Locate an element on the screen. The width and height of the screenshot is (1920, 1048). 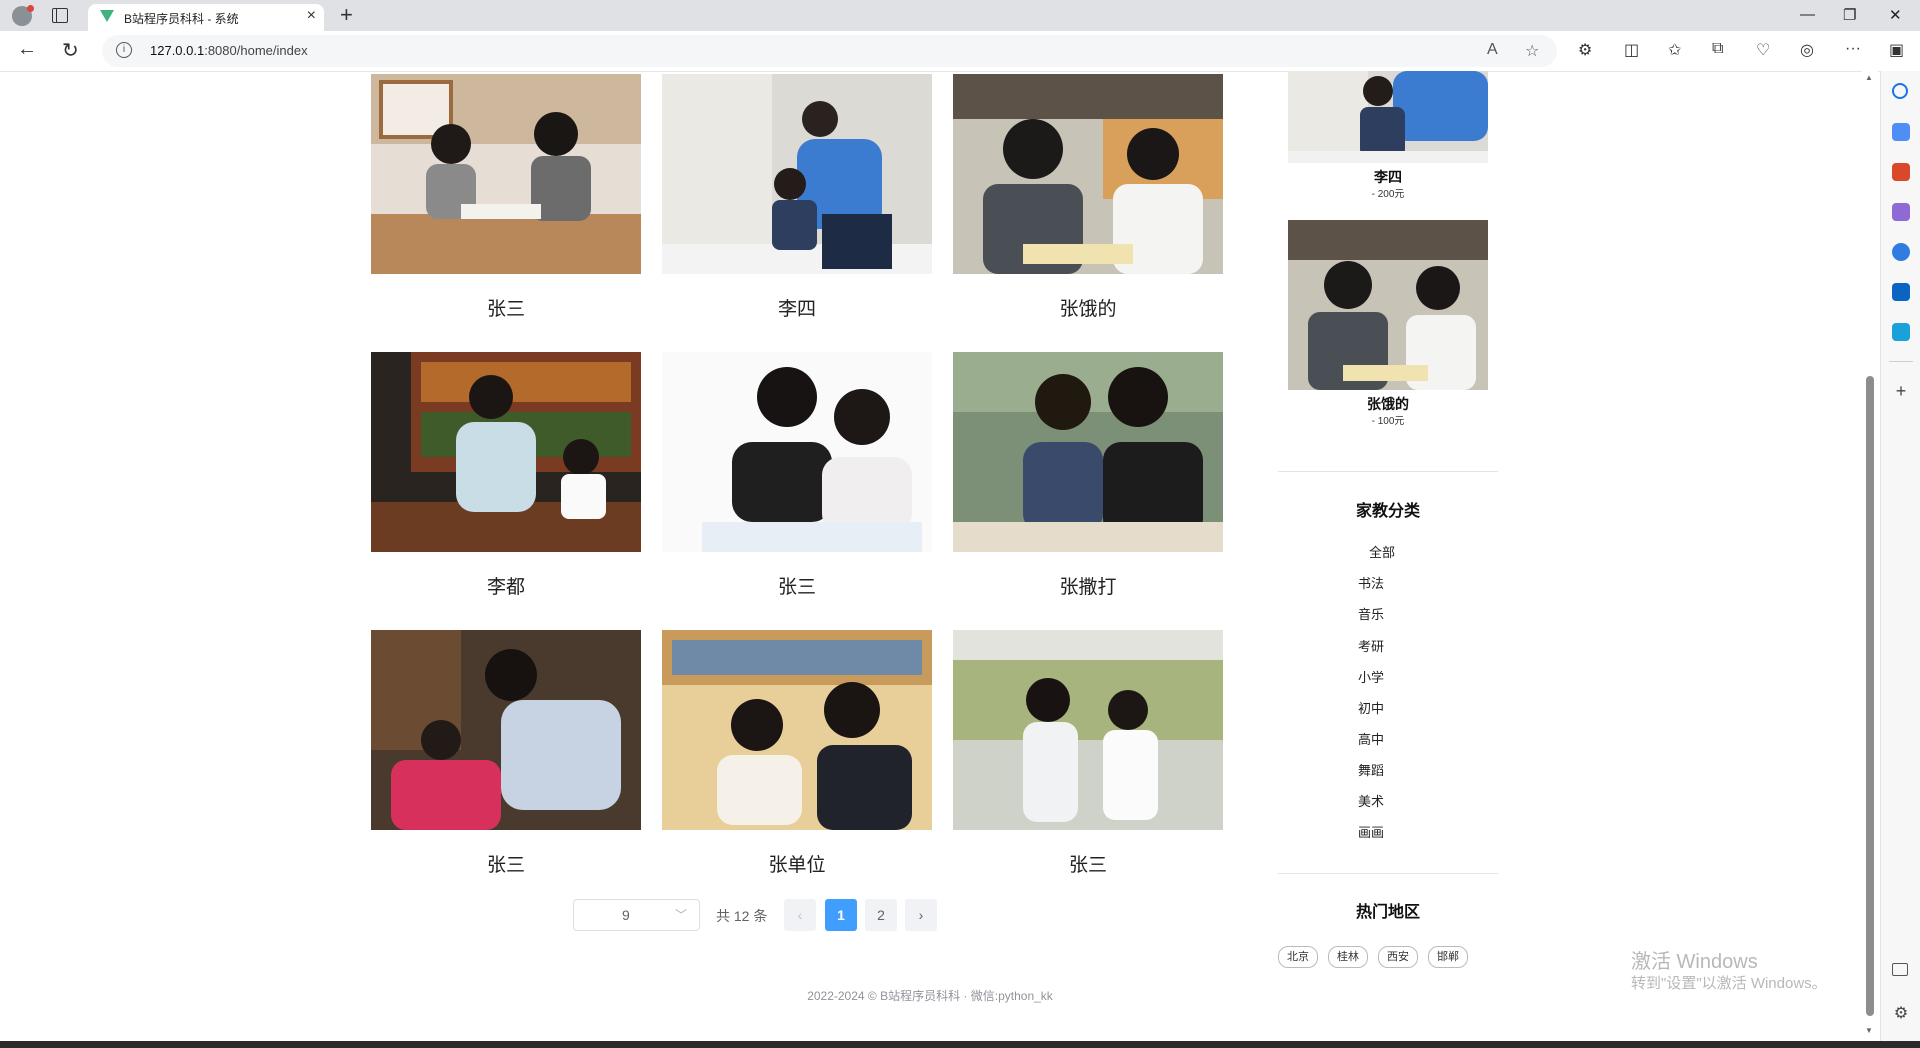
category-item: 音乐 is located at coordinates (1371, 613).